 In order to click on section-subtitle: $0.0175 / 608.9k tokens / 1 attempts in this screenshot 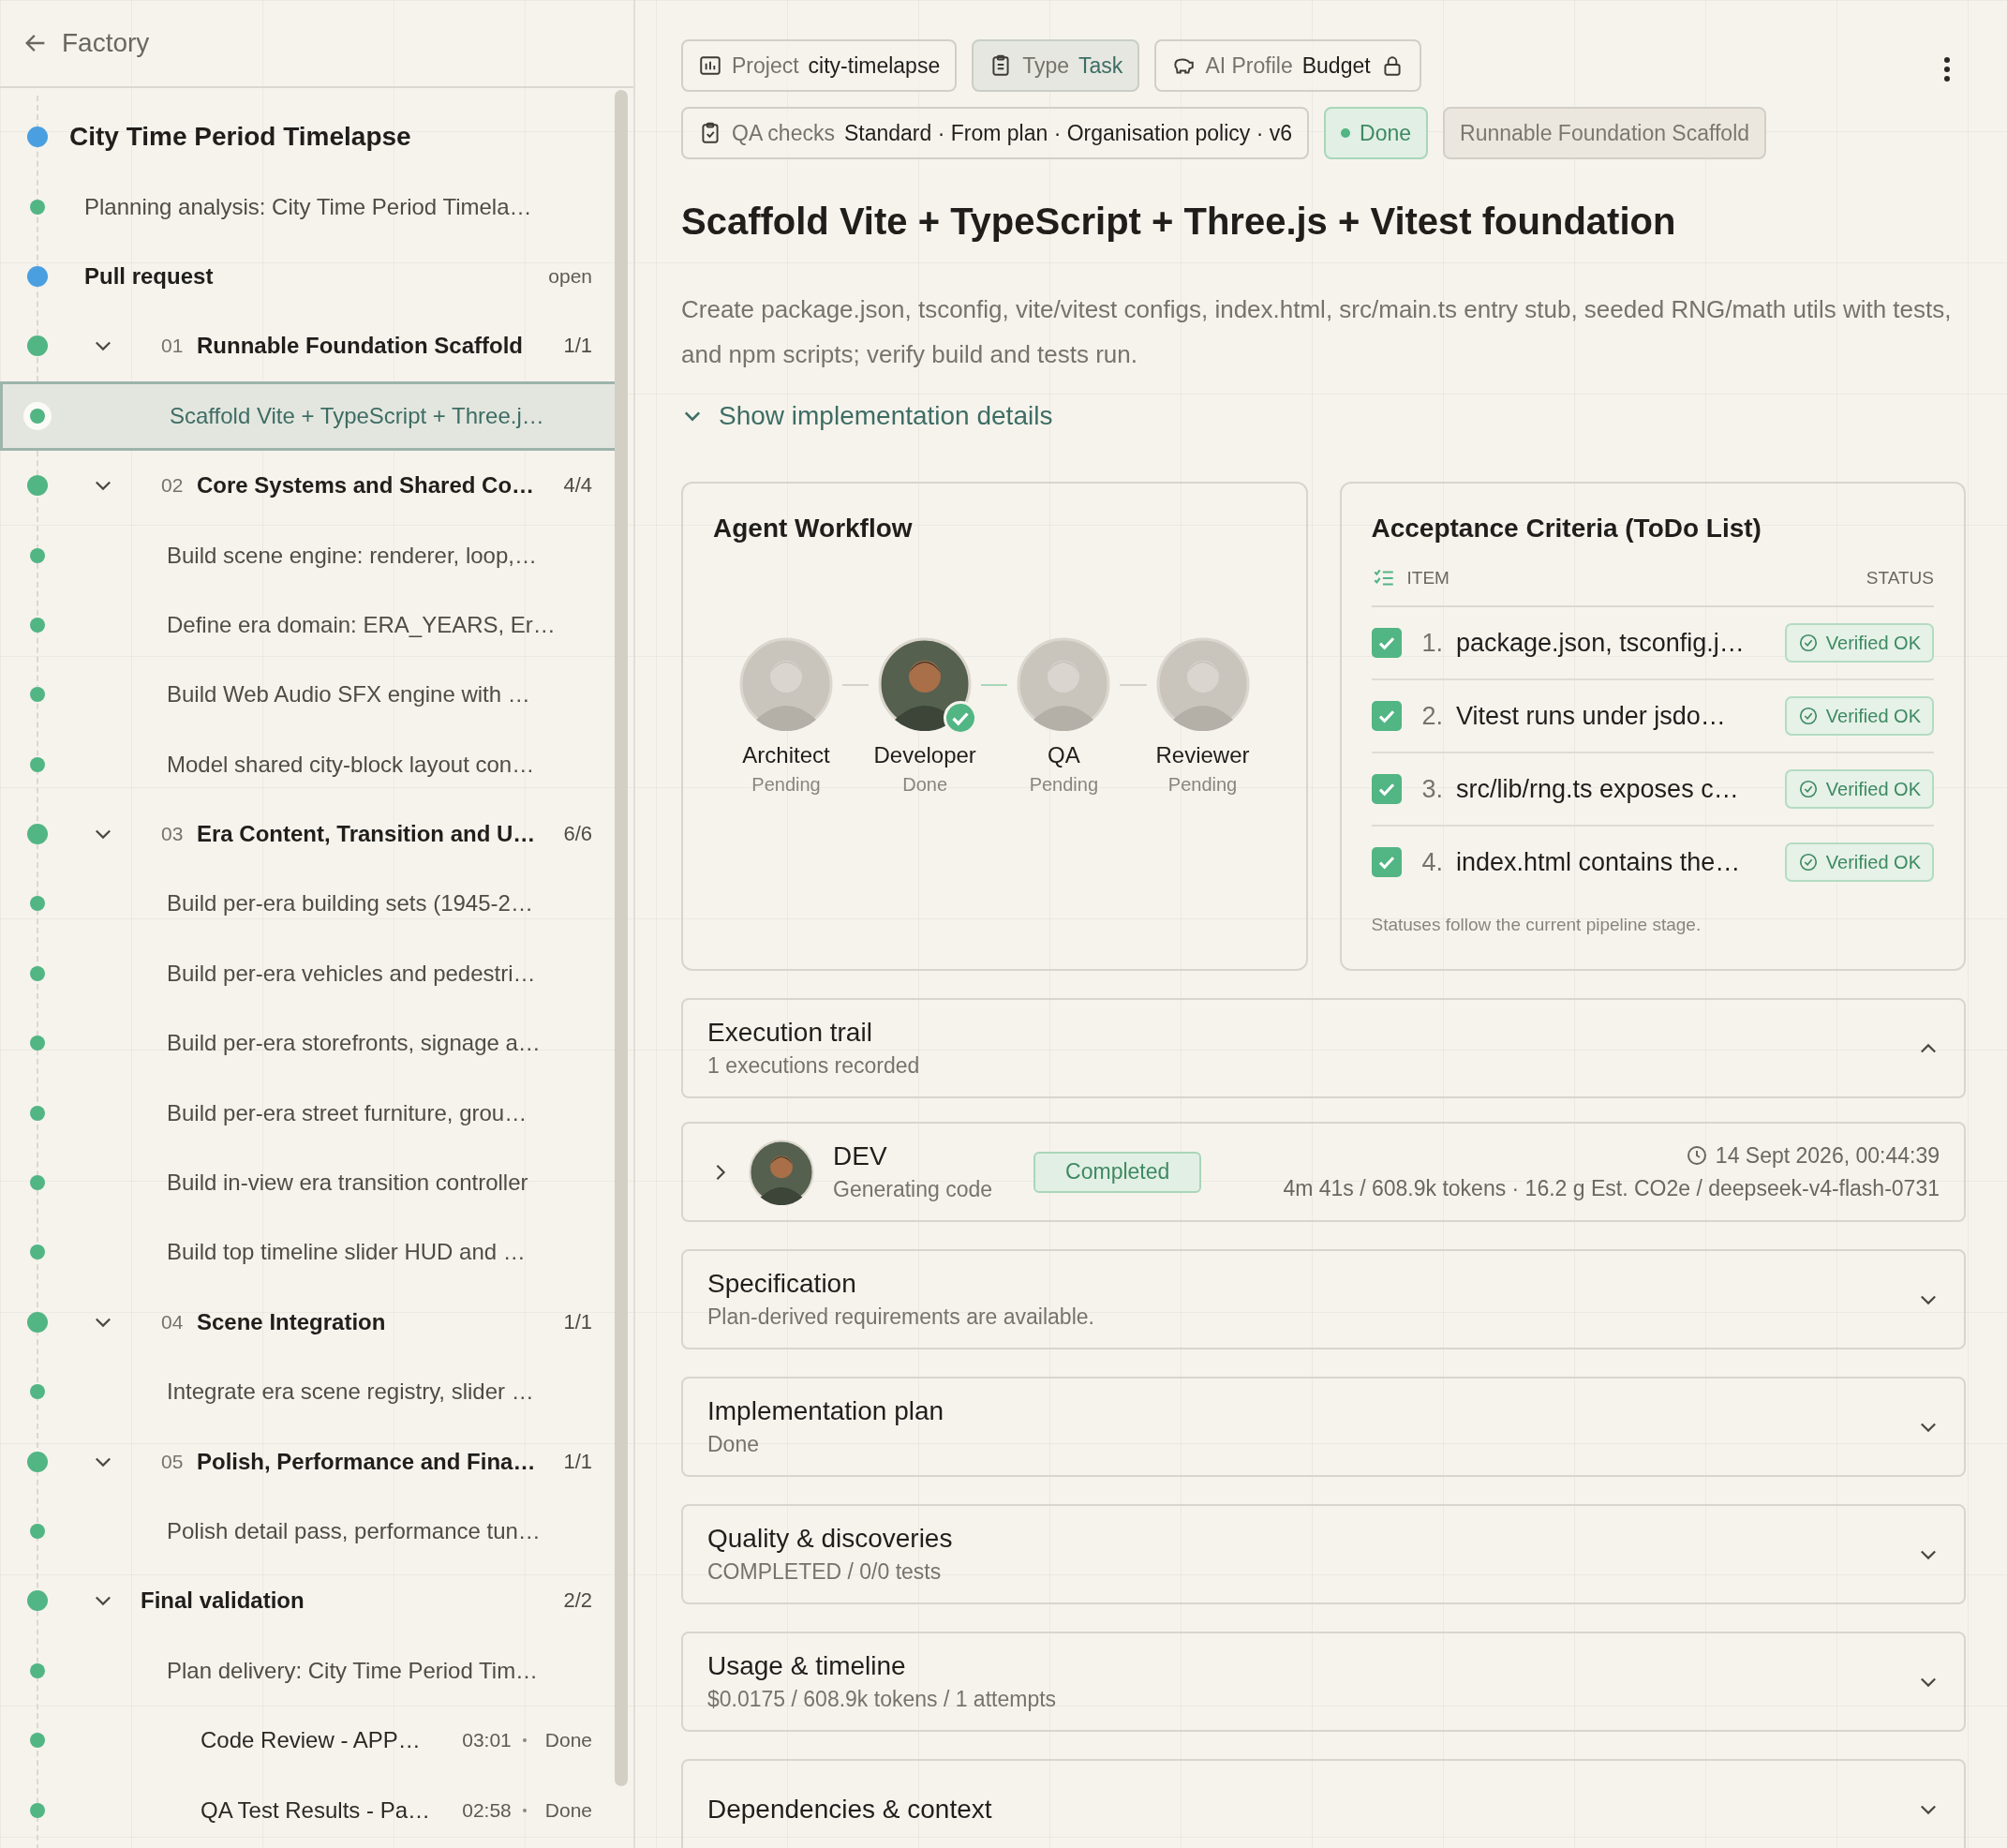, I will do `click(882, 1699)`.